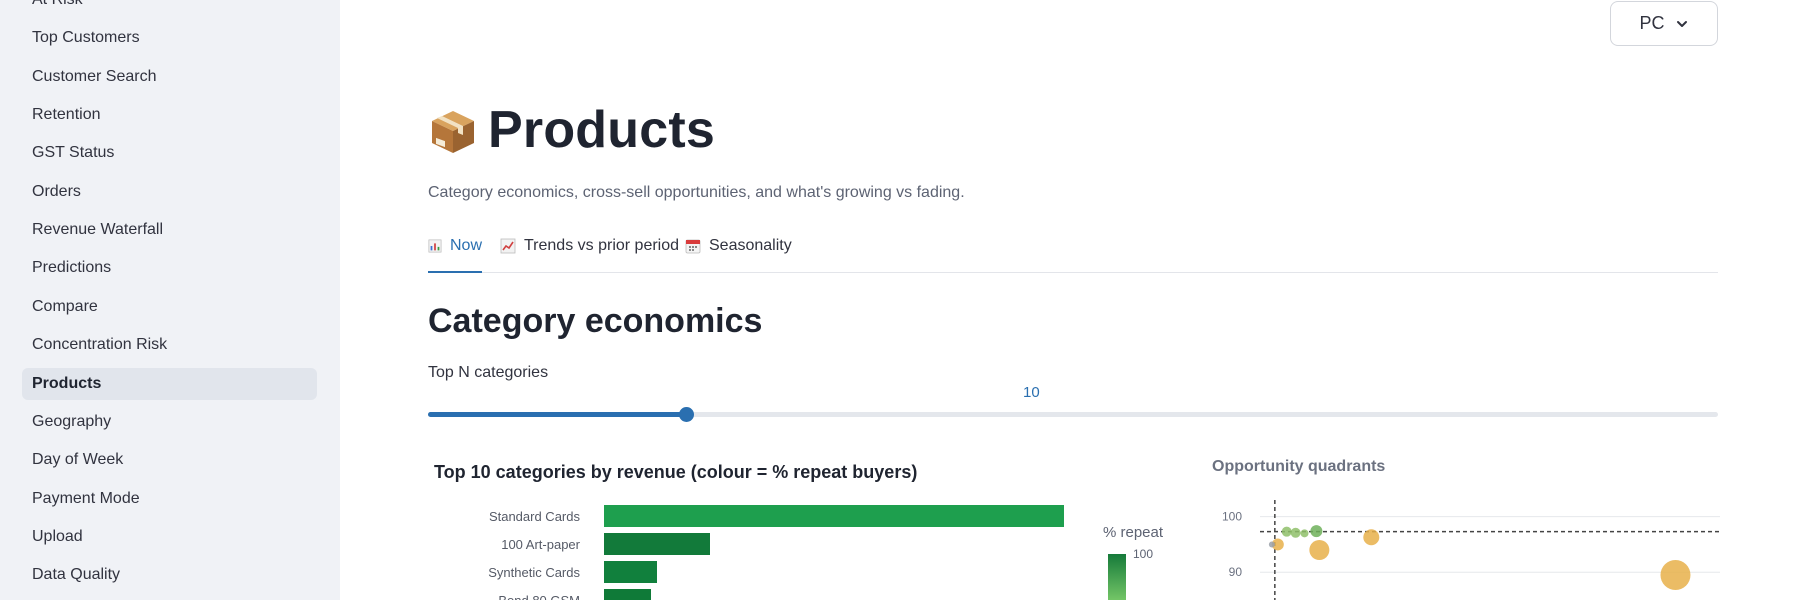  I want to click on sidebar-item-label: Data Quality, so click(76, 574).